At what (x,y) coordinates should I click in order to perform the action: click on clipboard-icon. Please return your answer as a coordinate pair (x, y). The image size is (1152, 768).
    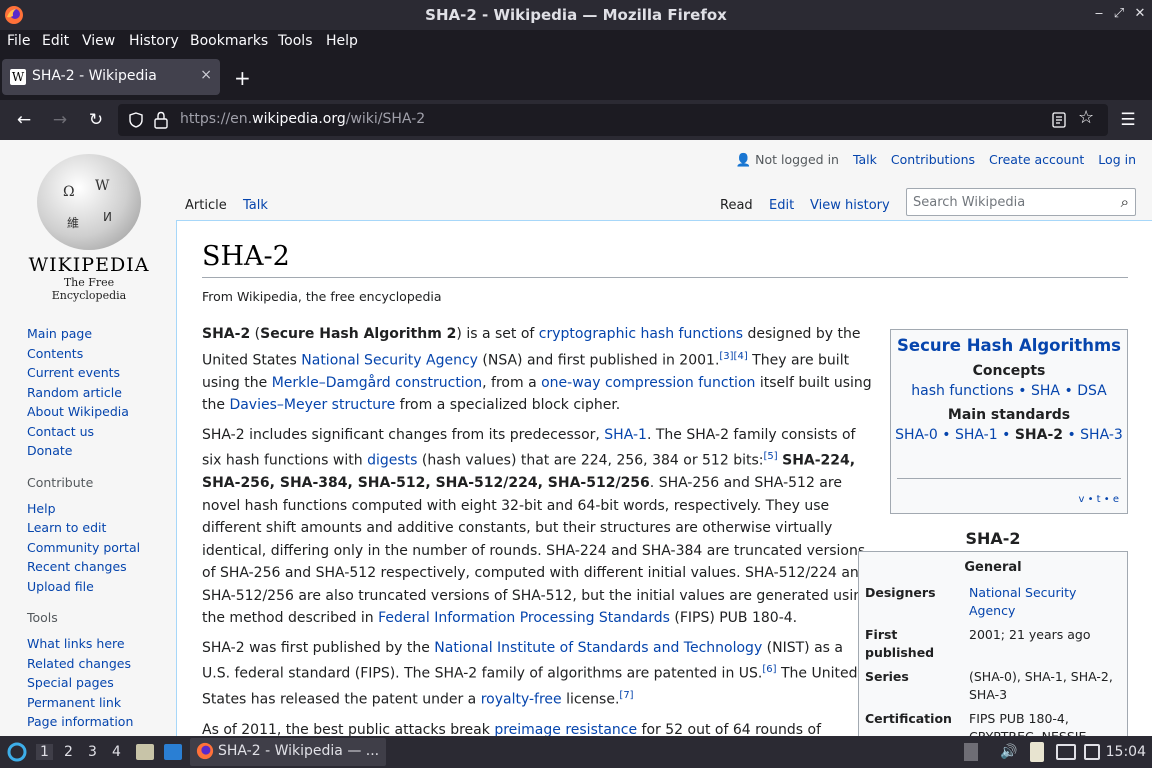
    Looking at the image, I should click on (1037, 752).